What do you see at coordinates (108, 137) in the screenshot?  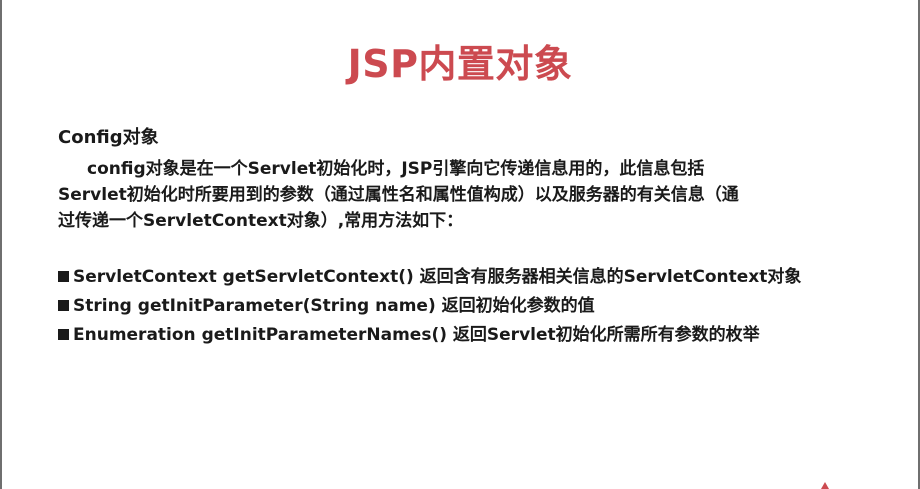 I see `section-heading: Config对象` at bounding box center [108, 137].